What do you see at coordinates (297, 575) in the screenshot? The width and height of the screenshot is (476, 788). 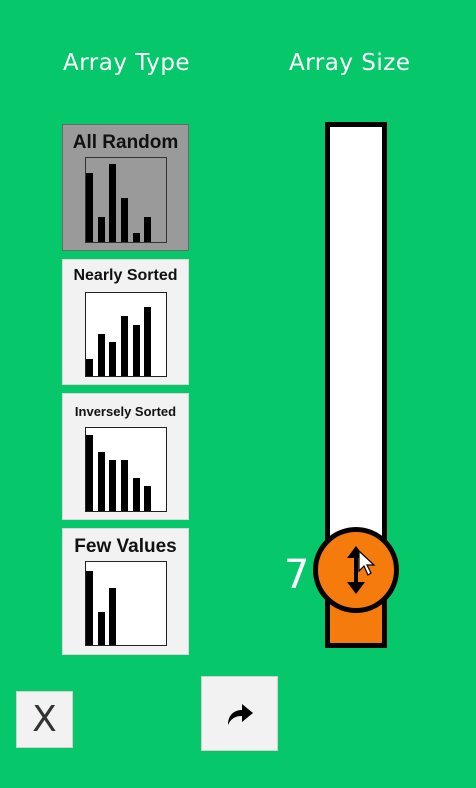 I see `array-size-value: 7` at bounding box center [297, 575].